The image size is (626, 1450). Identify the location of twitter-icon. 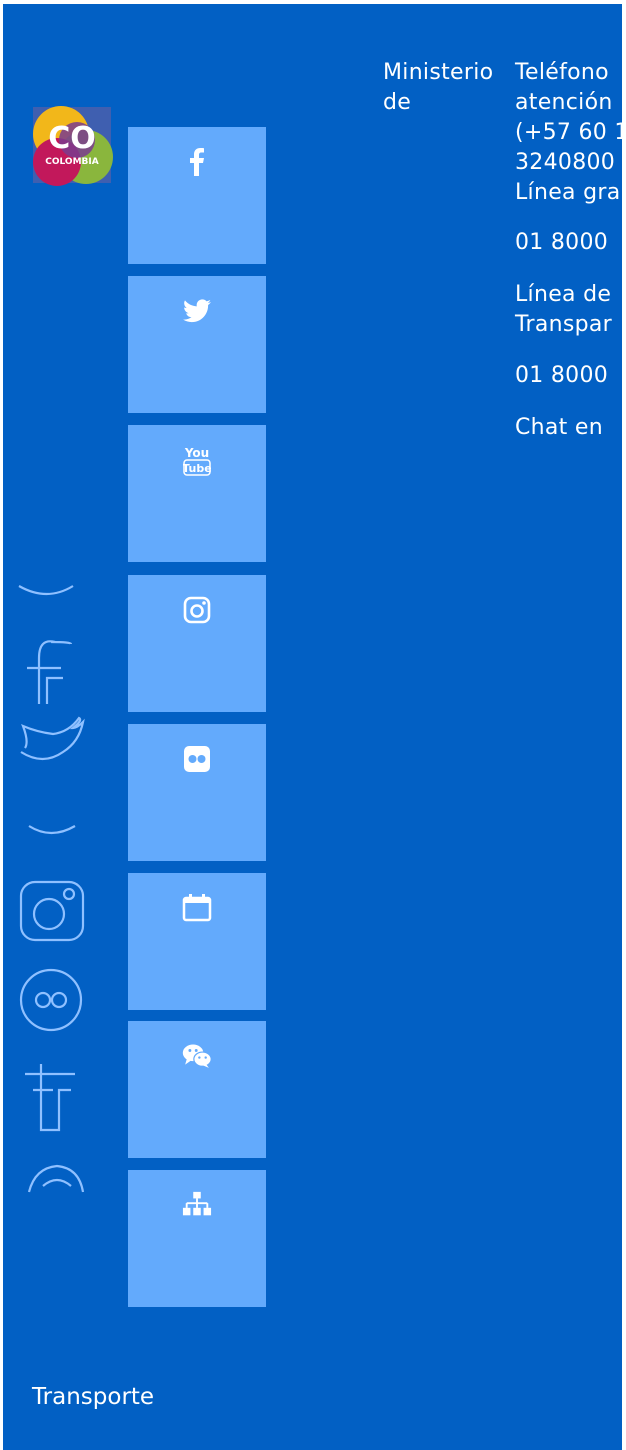
(197, 311).